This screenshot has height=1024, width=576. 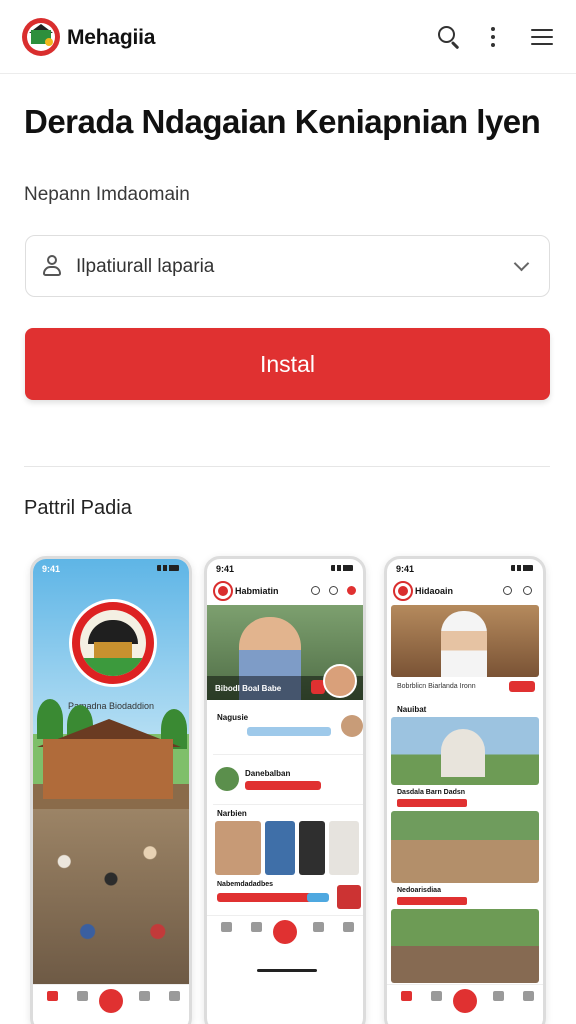 I want to click on list-item: Nagusie, so click(x=288, y=732).